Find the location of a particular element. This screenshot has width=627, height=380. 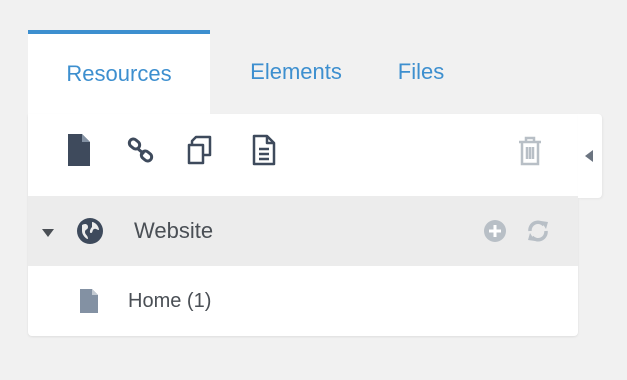

globe-icon is located at coordinates (90, 233).